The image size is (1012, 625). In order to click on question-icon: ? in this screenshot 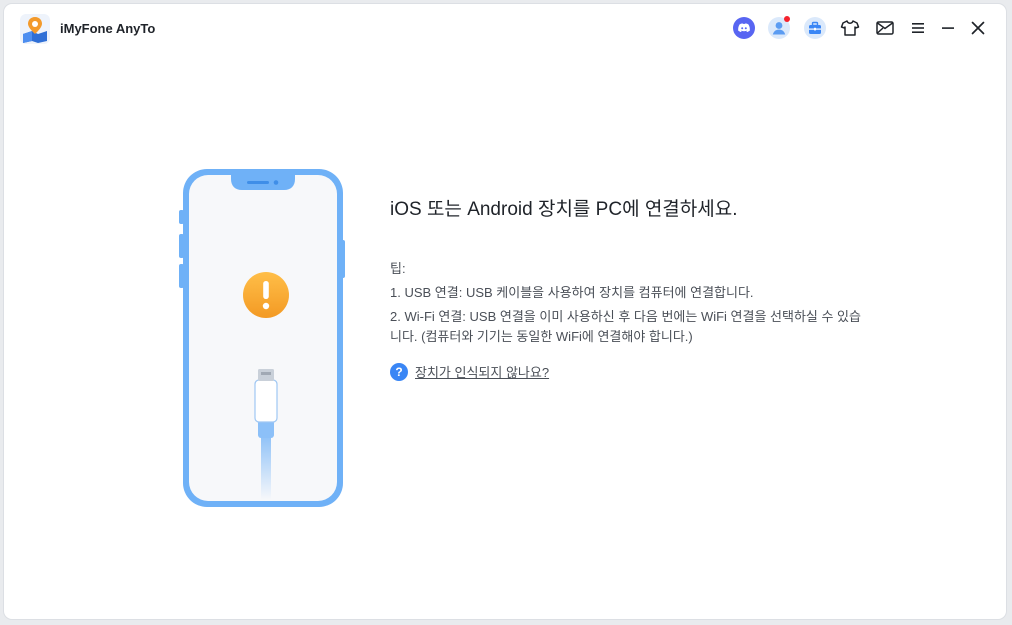, I will do `click(399, 371)`.